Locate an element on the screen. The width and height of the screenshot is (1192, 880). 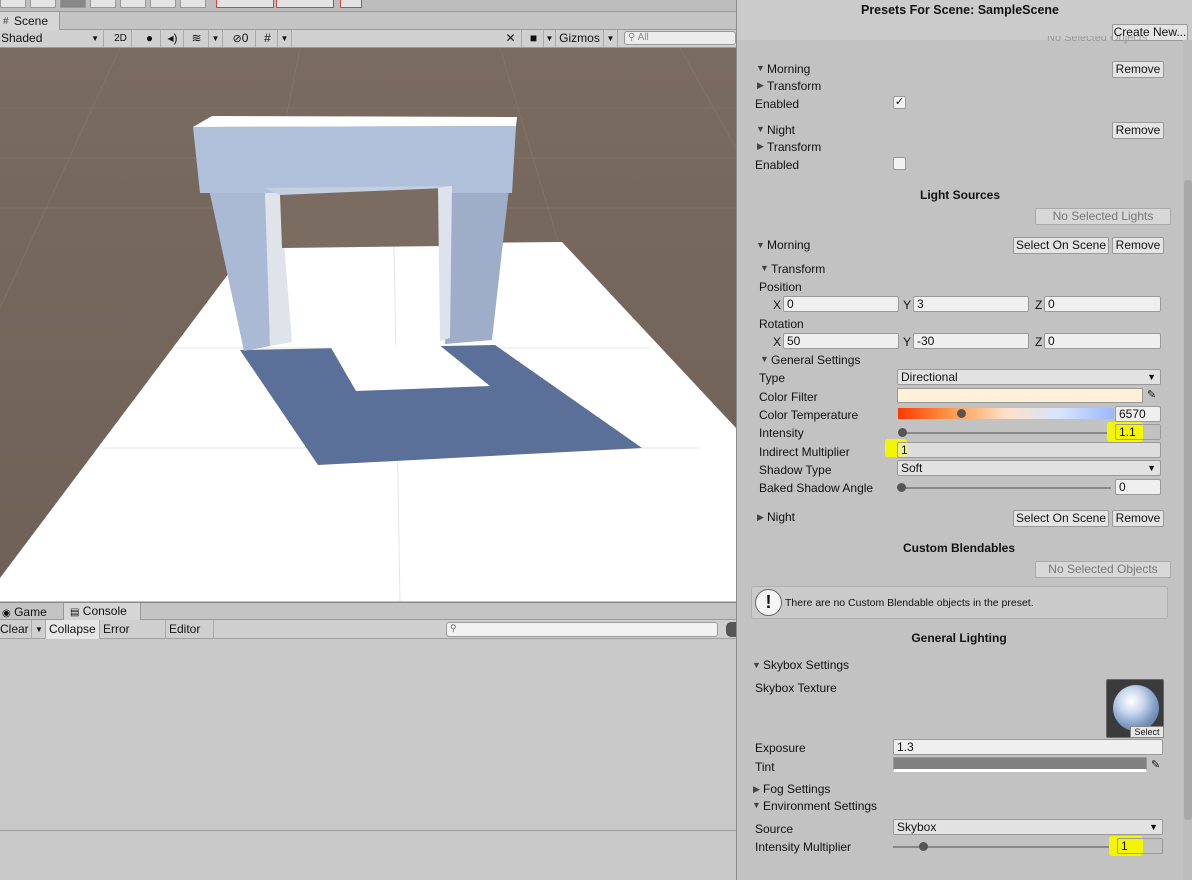
position-y-field: 3 is located at coordinates (971, 304).